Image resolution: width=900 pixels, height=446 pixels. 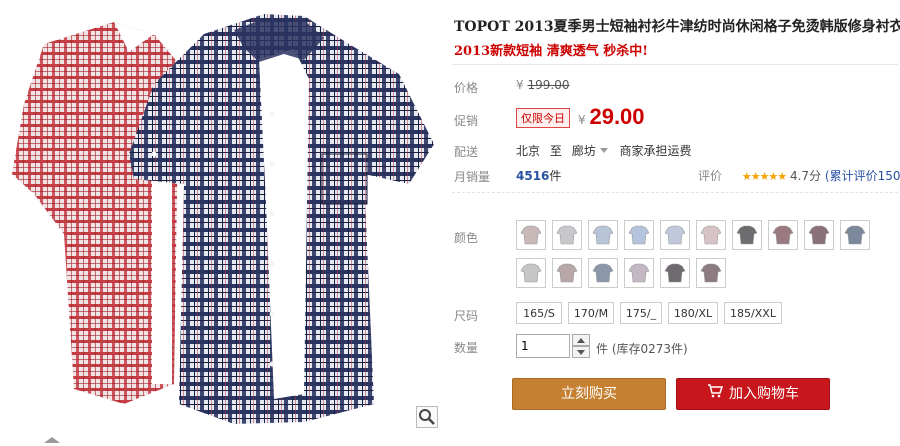 I want to click on thumbnail-indicator, so click(x=52, y=437).